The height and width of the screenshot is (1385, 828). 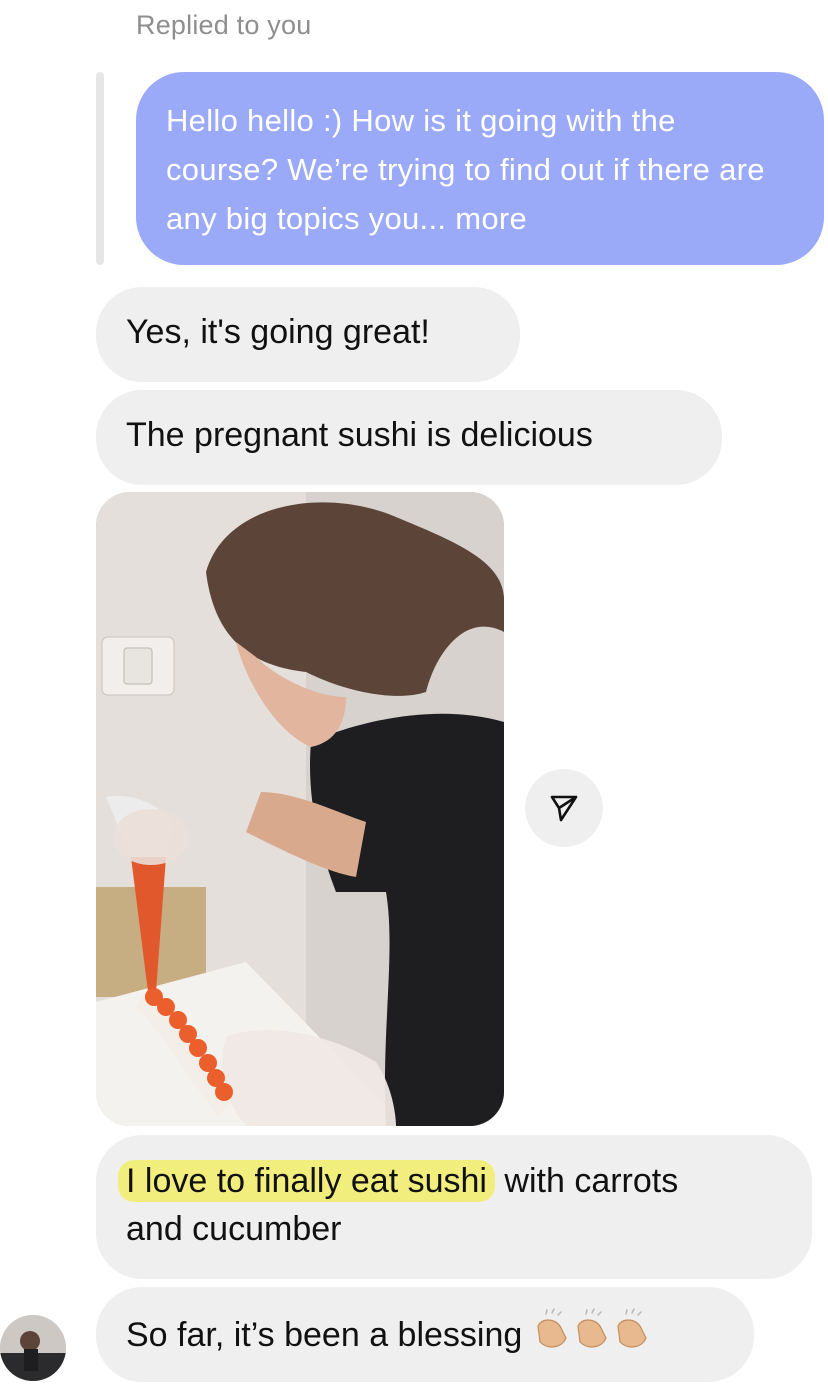 I want to click on share-button, so click(x=564, y=808).